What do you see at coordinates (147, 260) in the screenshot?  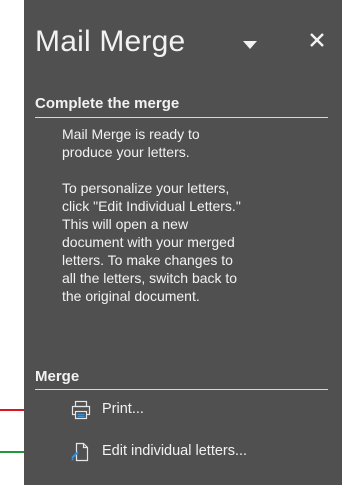 I see `text-line: letters. To make changes to` at bounding box center [147, 260].